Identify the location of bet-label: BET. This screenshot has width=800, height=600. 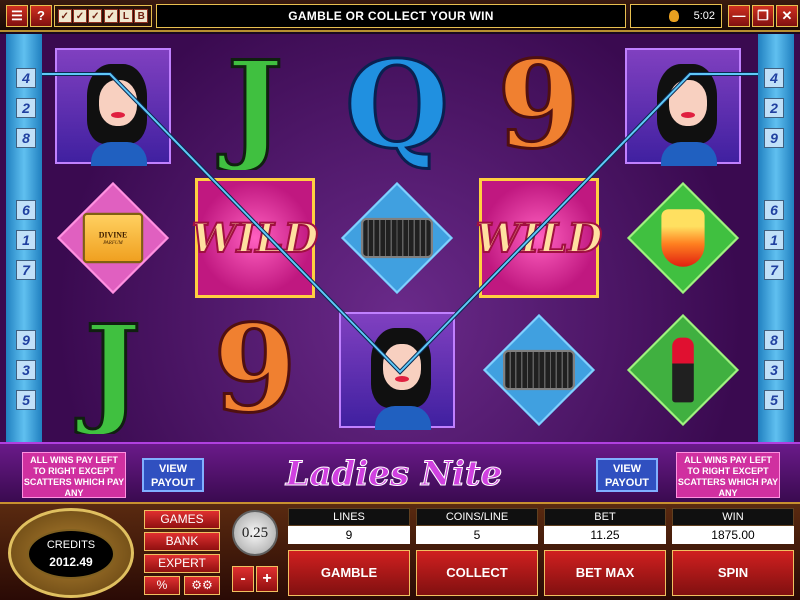
(605, 517).